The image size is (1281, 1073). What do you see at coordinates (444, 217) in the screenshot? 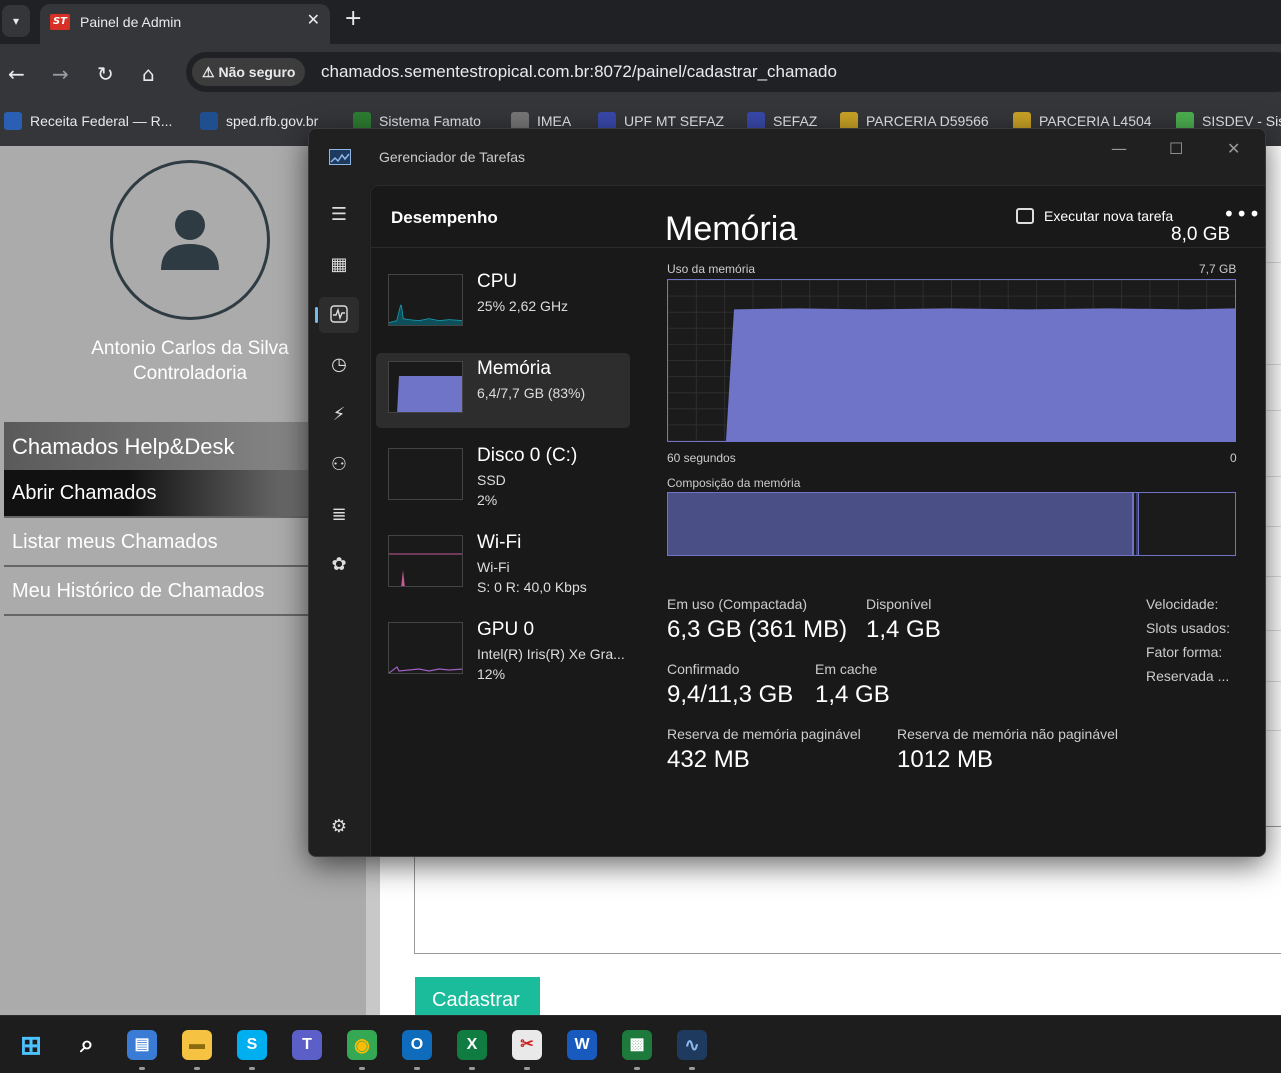
I see `panel-title: Desempenho` at bounding box center [444, 217].